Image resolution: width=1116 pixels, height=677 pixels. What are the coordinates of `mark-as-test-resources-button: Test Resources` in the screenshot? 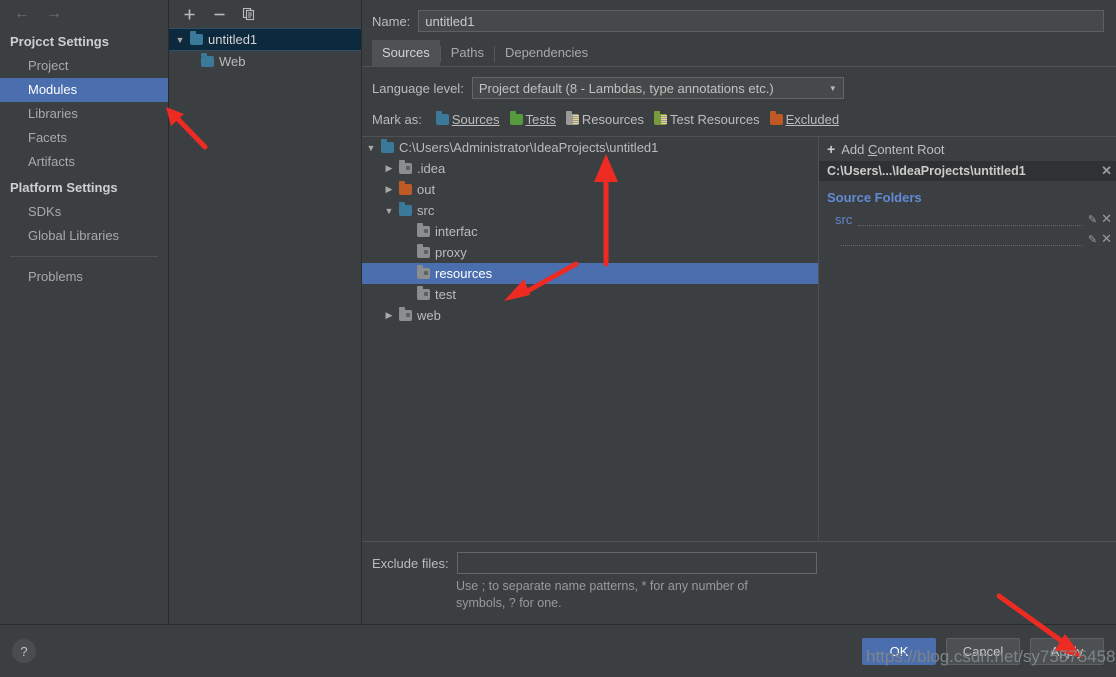 It's located at (707, 119).